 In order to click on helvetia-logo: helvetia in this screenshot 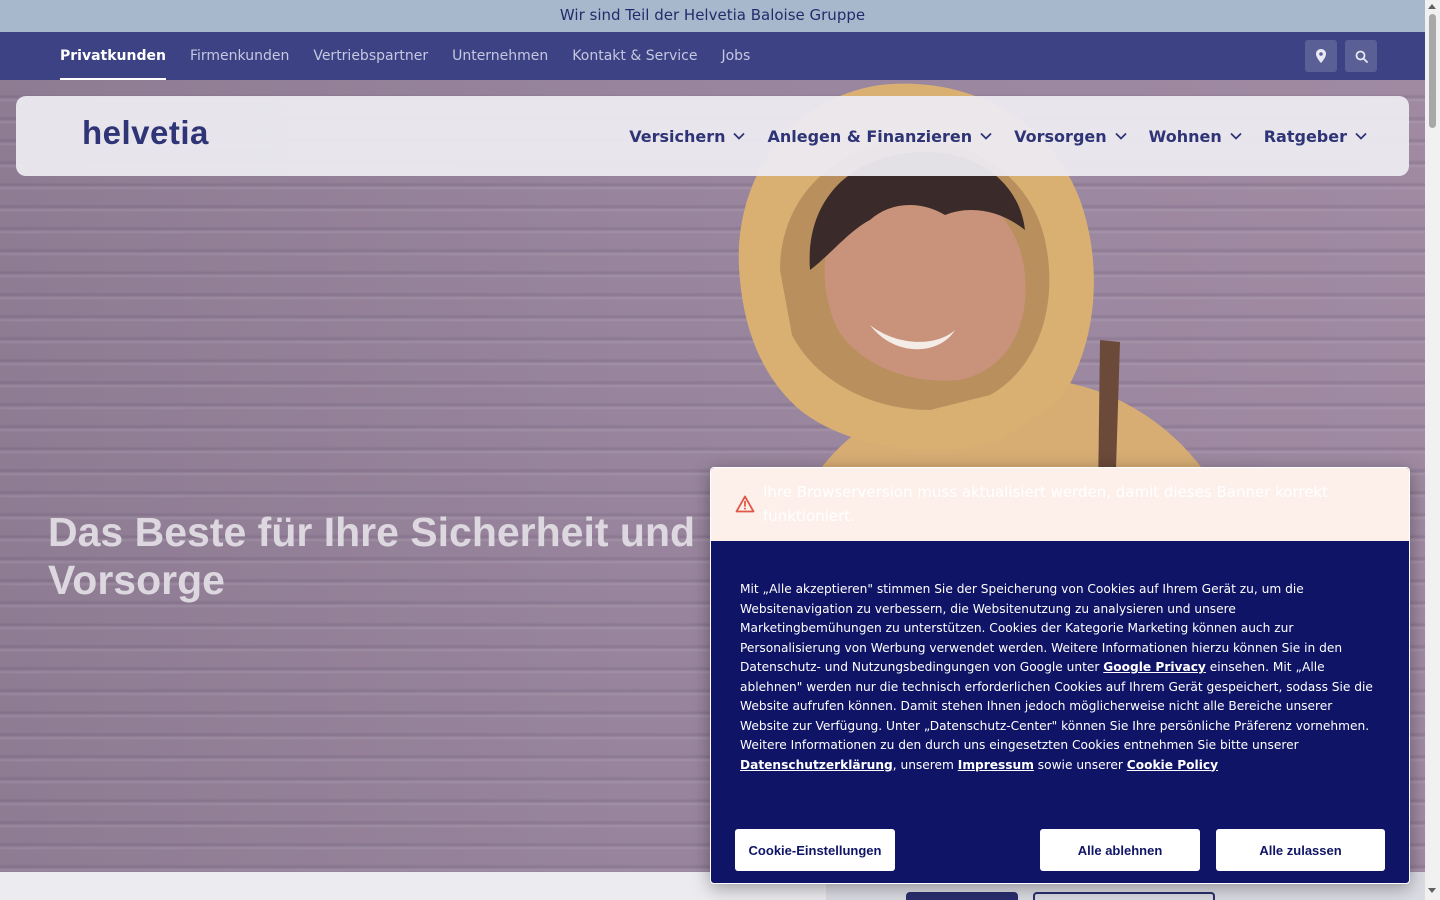, I will do `click(145, 133)`.